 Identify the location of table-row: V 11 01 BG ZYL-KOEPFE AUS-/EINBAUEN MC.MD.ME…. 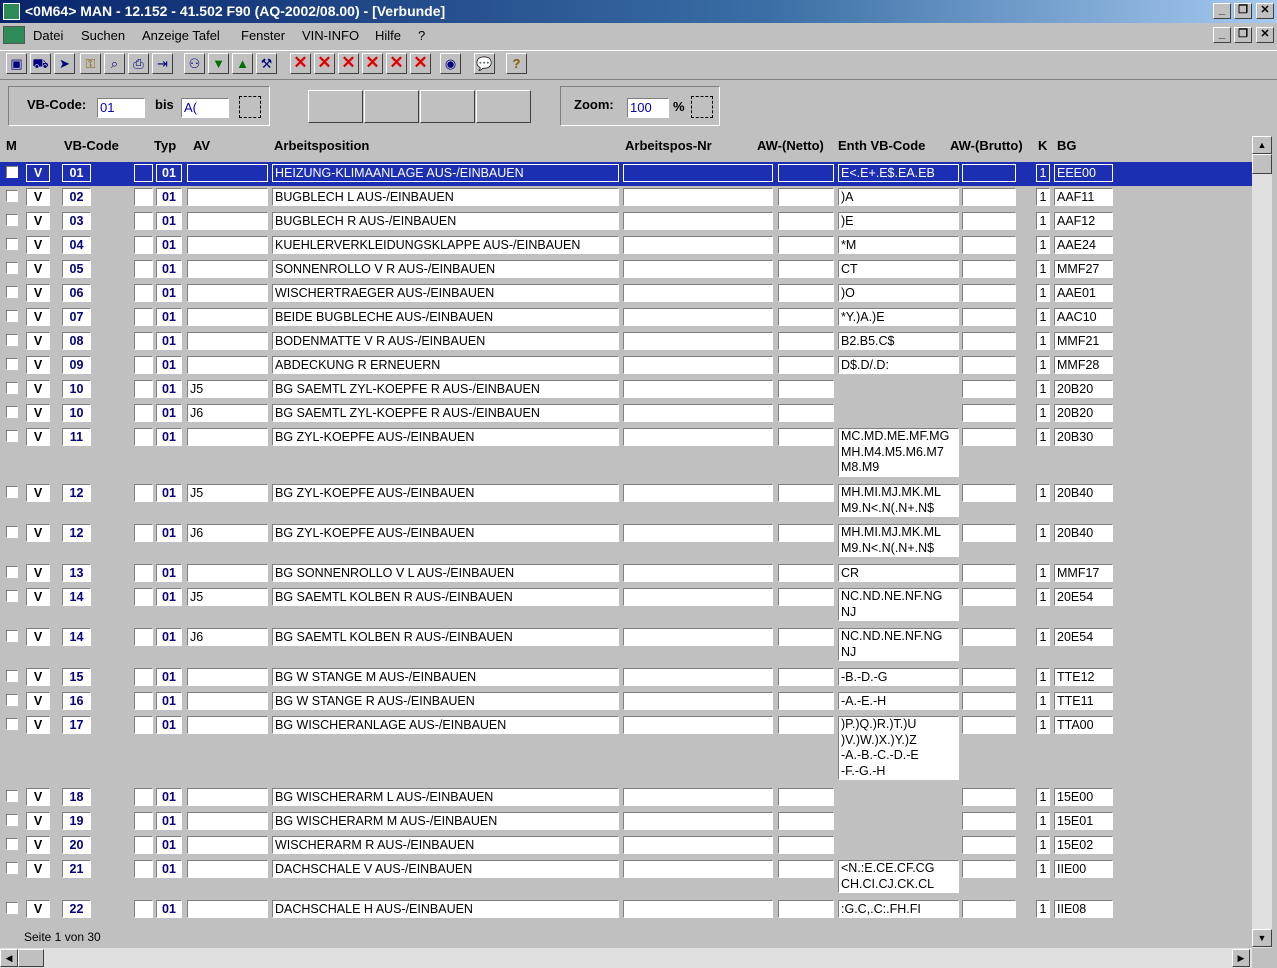
(626, 454).